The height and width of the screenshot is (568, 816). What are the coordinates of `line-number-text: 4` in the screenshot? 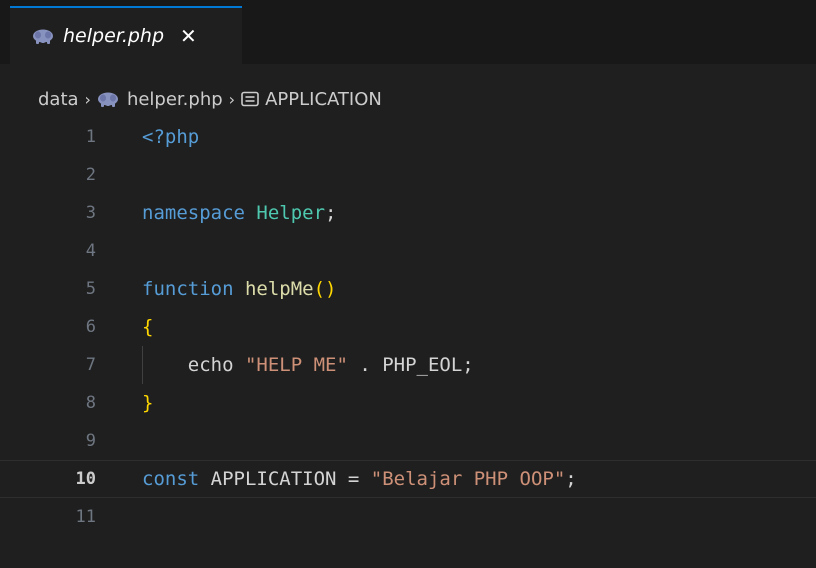 It's located at (90, 251).